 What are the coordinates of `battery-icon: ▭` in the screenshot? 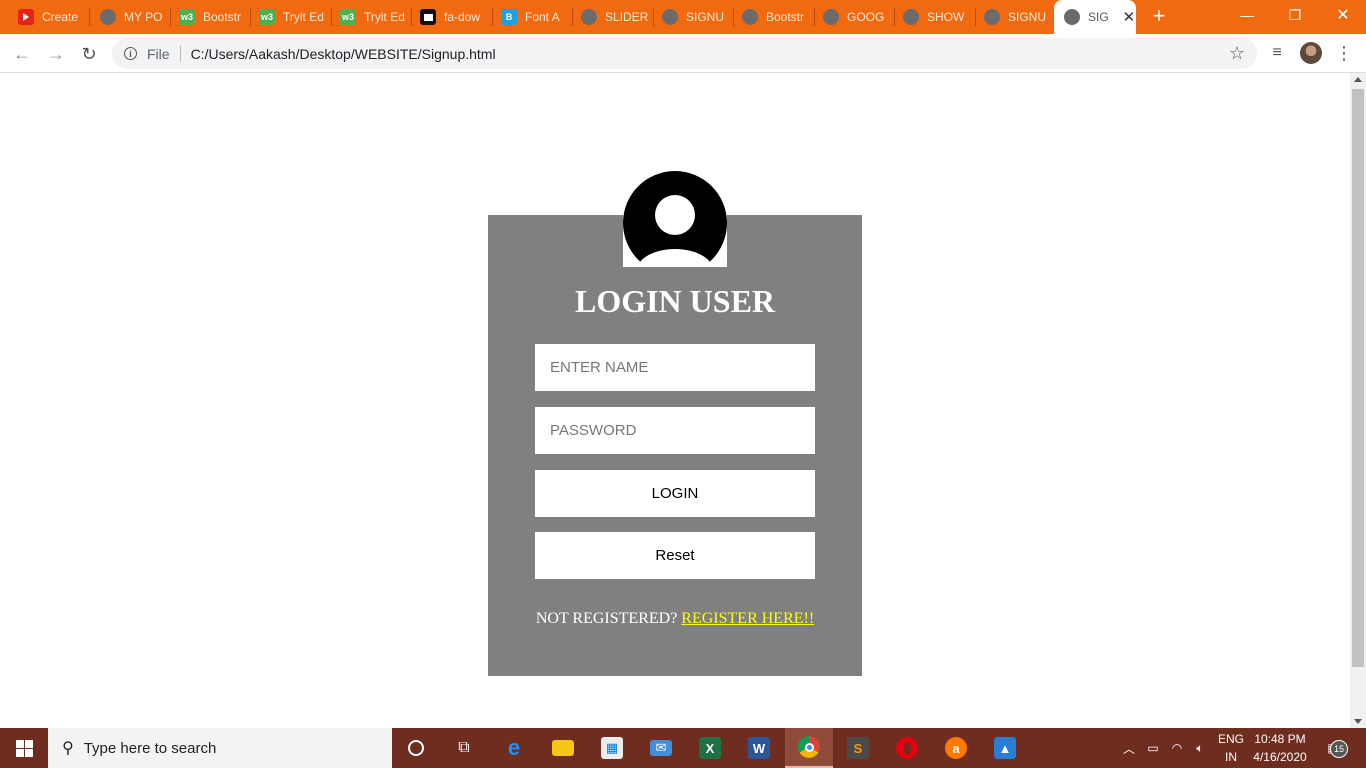 It's located at (1153, 748).